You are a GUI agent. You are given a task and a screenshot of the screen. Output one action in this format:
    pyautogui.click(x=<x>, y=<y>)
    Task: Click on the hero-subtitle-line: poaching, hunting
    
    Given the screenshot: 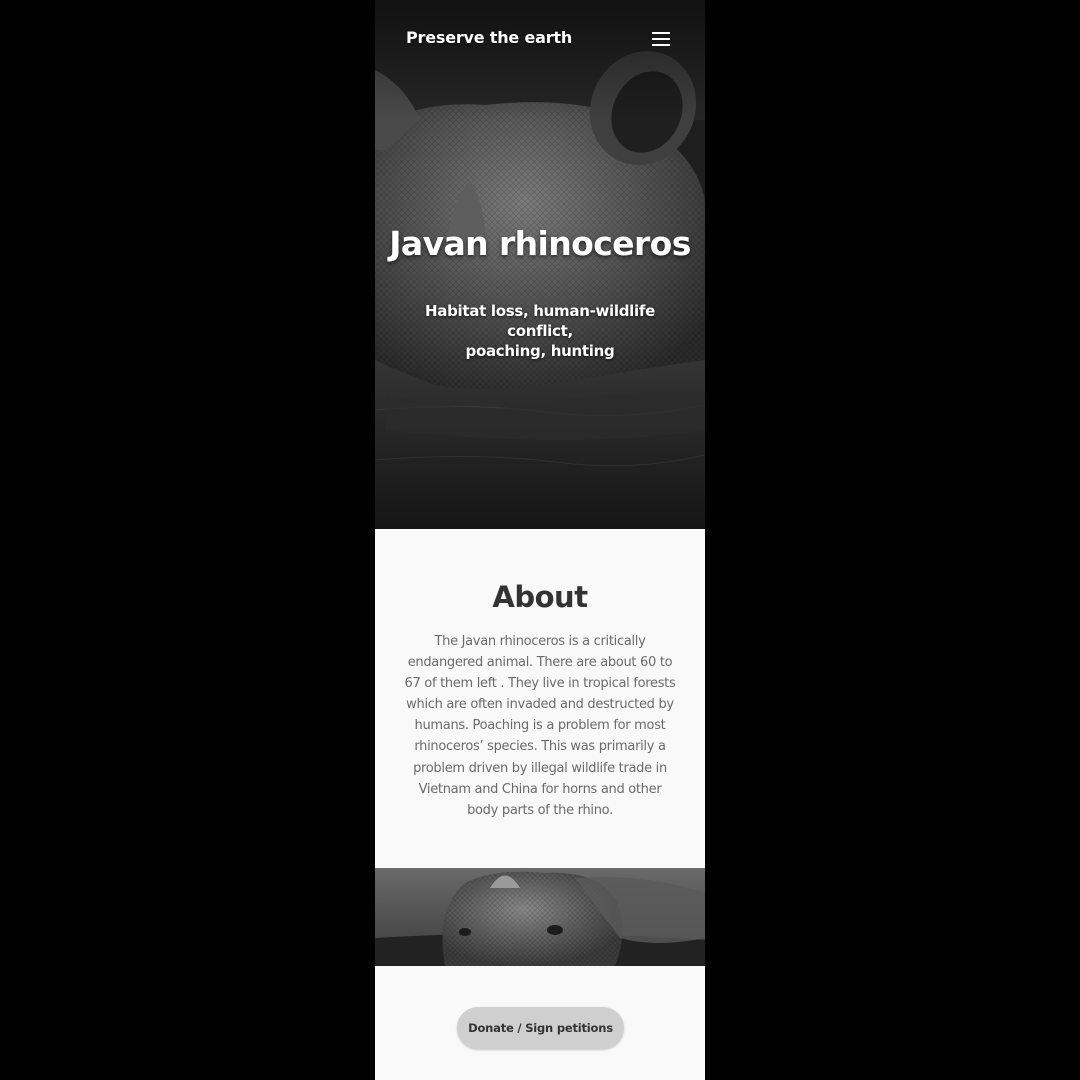 What is the action you would take?
    pyautogui.click(x=540, y=351)
    